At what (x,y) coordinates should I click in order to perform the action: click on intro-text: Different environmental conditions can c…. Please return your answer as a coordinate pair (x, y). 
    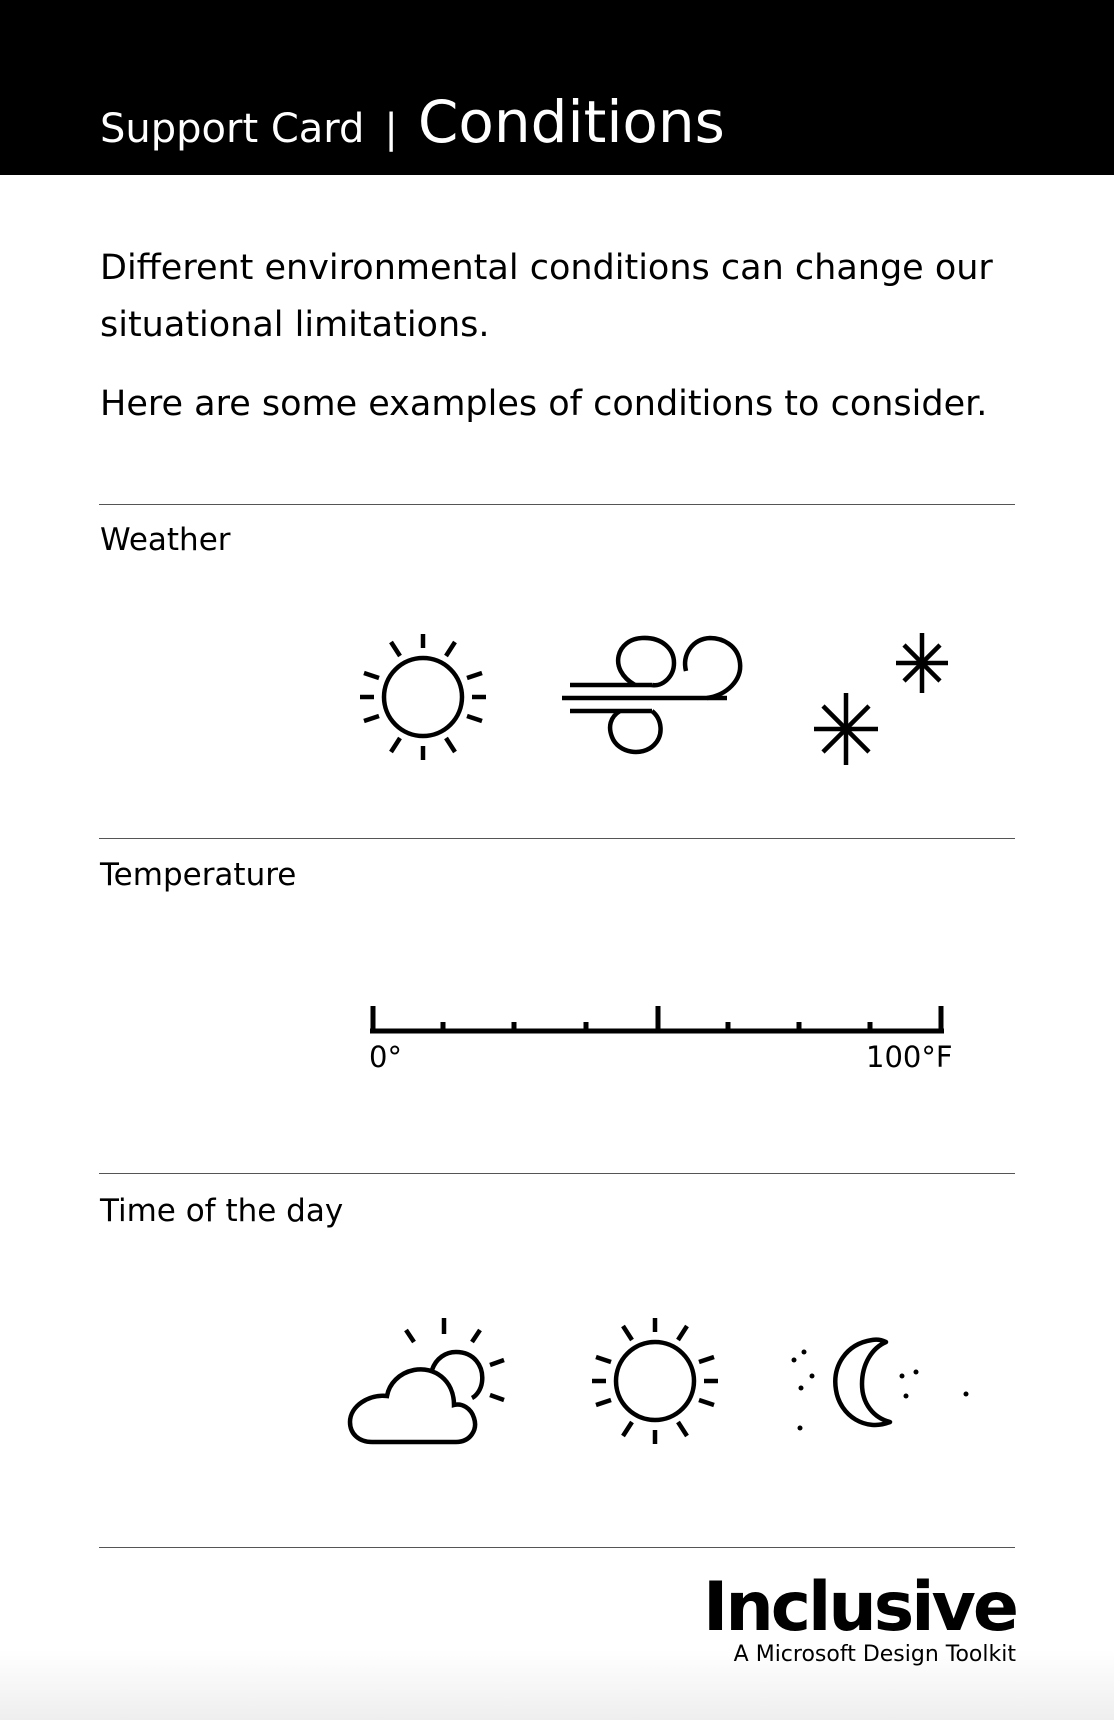
    Looking at the image, I should click on (550, 347).